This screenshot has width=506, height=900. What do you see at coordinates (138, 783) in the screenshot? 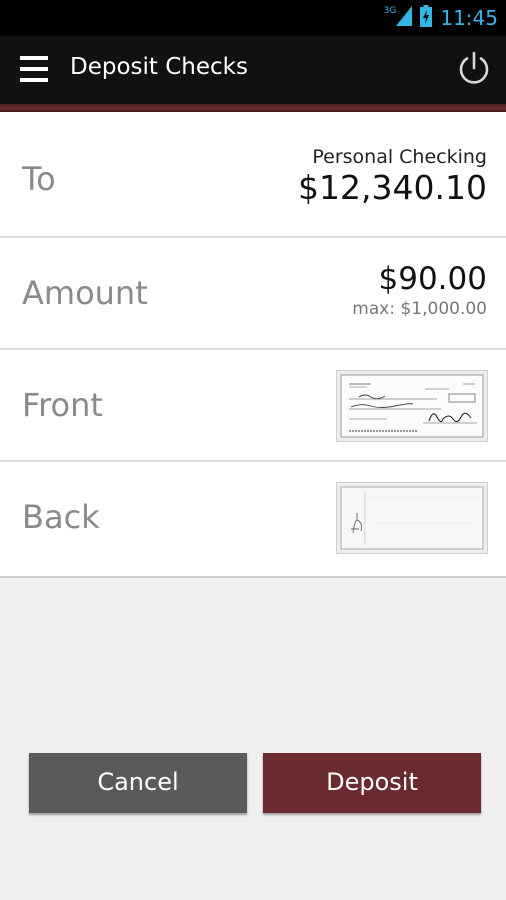
I see `cancel-button: Cancel` at bounding box center [138, 783].